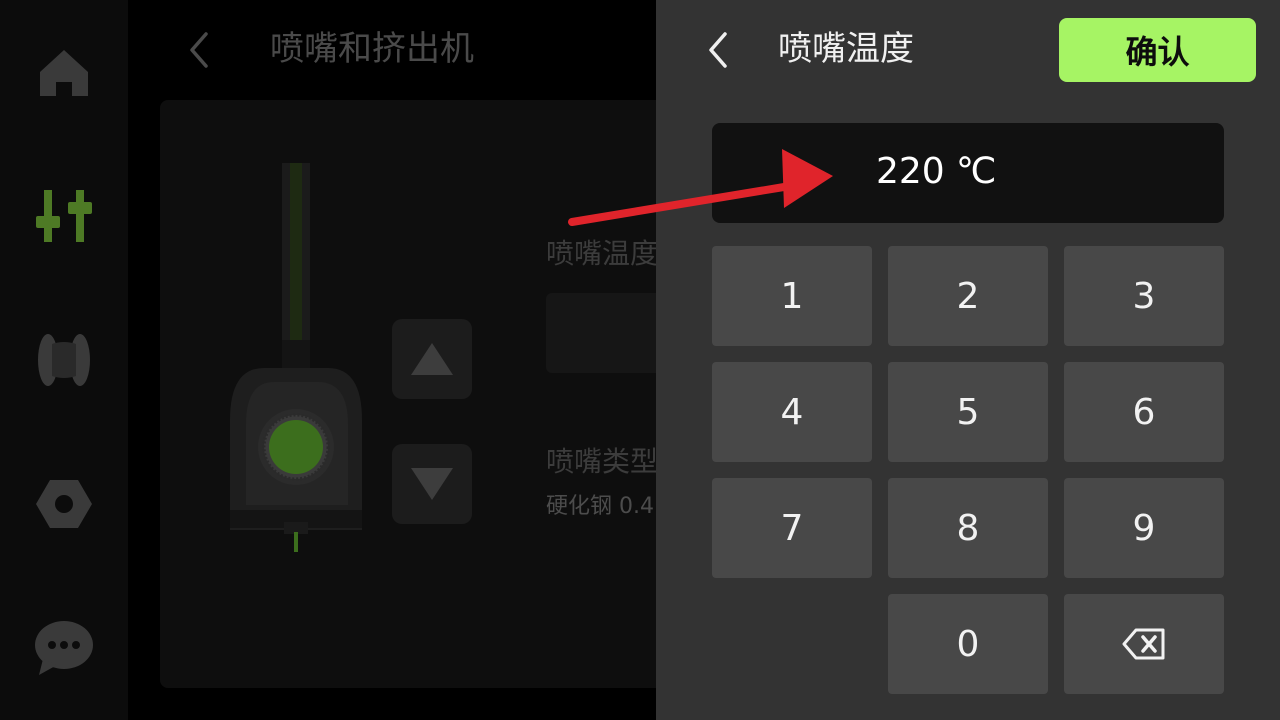 The image size is (1280, 720). I want to click on background-nozzle-temp-field, so click(606, 333).